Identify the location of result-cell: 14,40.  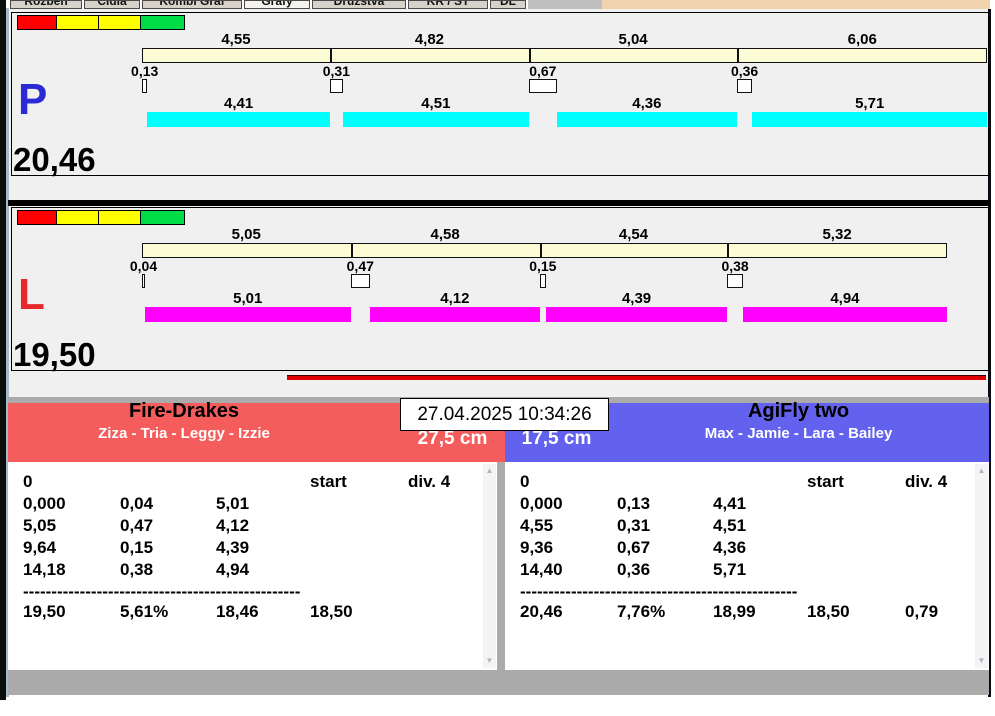
(541, 569).